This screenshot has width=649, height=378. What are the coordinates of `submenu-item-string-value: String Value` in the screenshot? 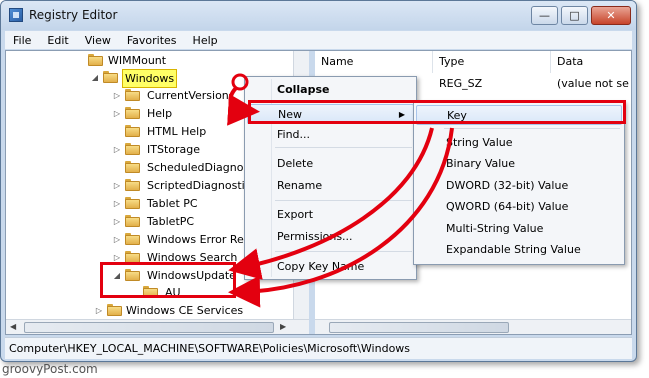 It's located at (519, 143).